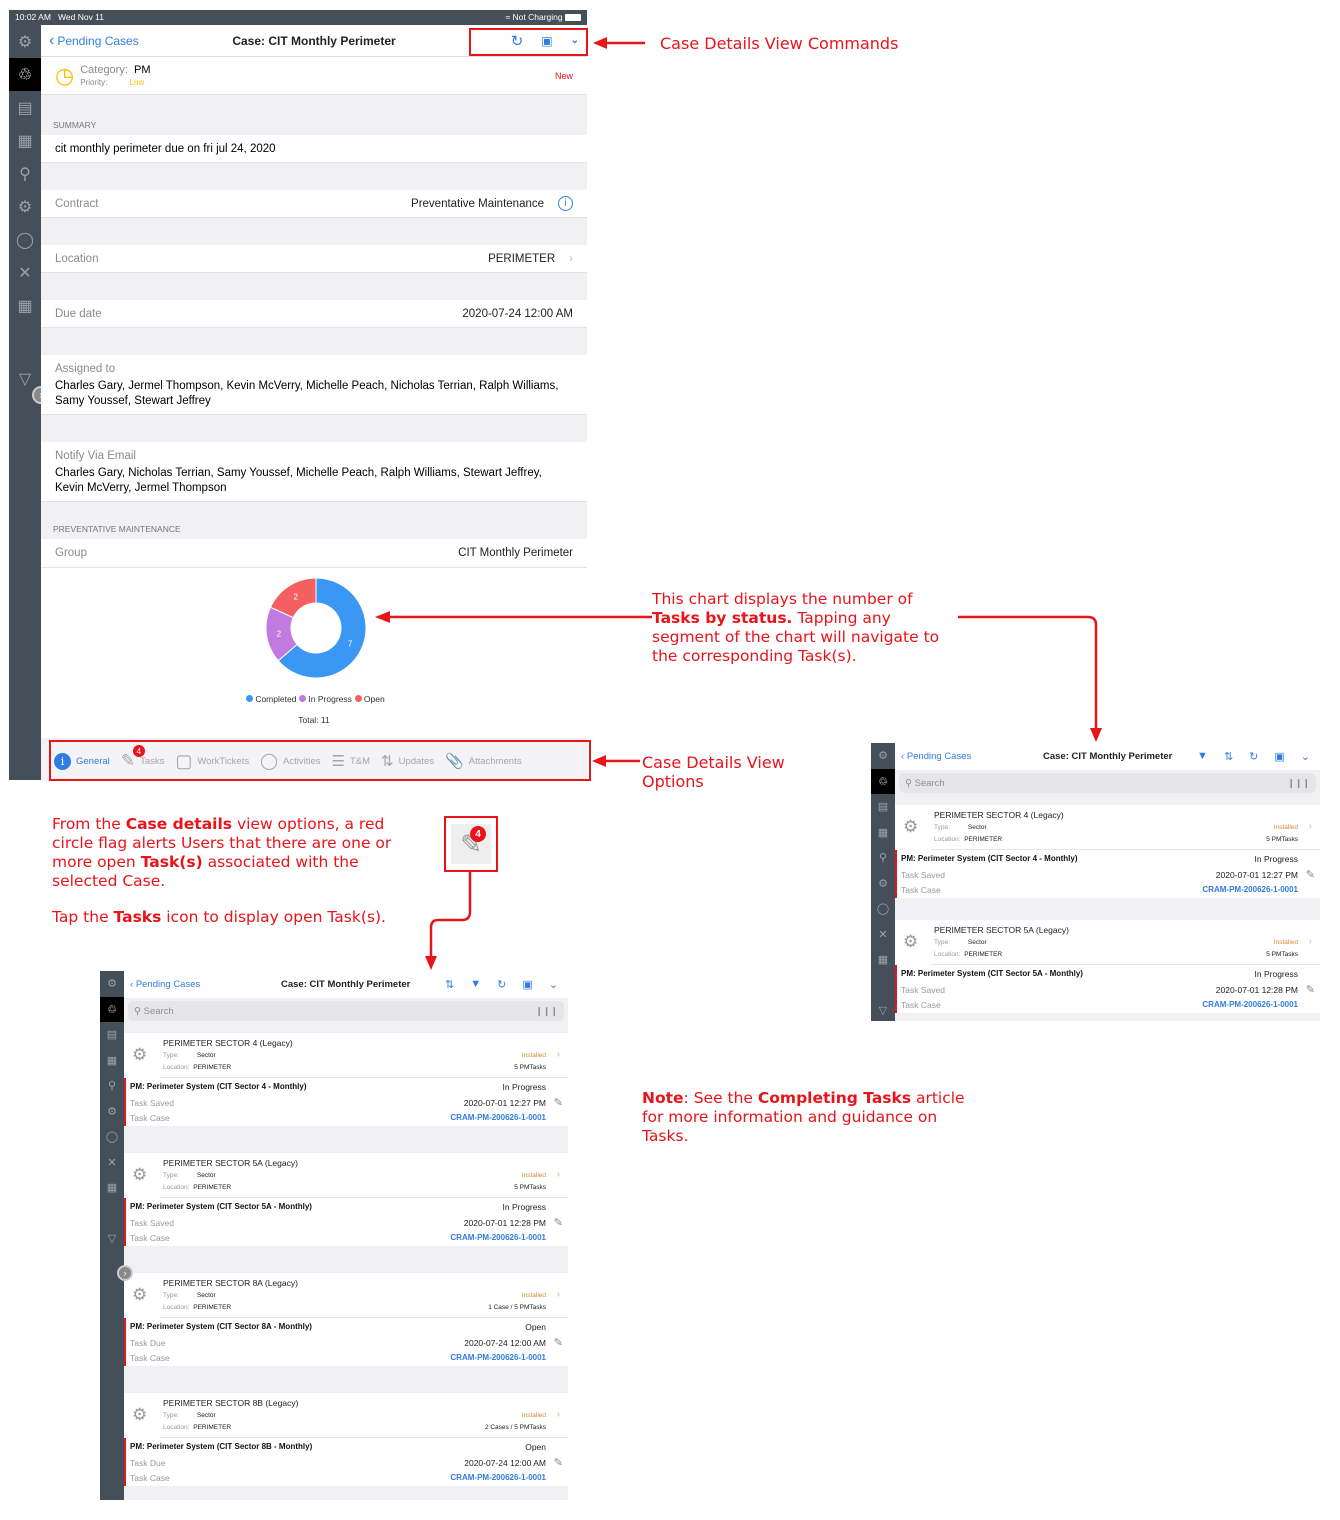 Image resolution: width=1340 pixels, height=1520 pixels. What do you see at coordinates (125, 1273) in the screenshot?
I see `expand-rail-button: ›` at bounding box center [125, 1273].